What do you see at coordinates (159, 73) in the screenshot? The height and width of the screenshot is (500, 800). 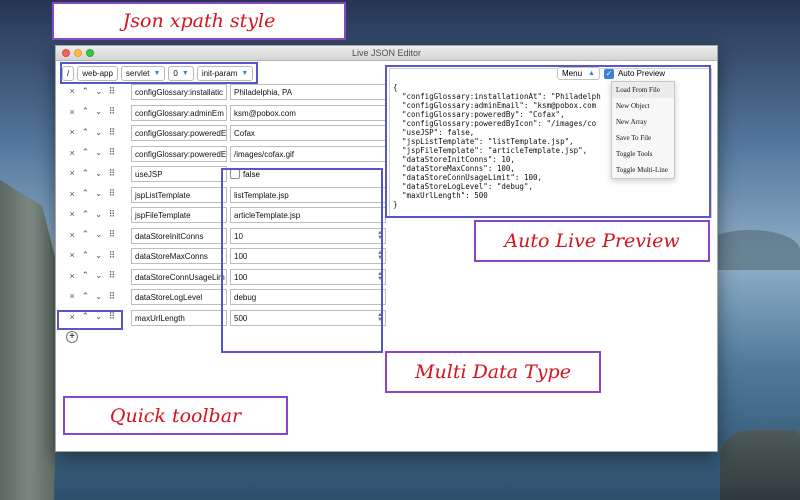 I see `highlight-path-bar` at bounding box center [159, 73].